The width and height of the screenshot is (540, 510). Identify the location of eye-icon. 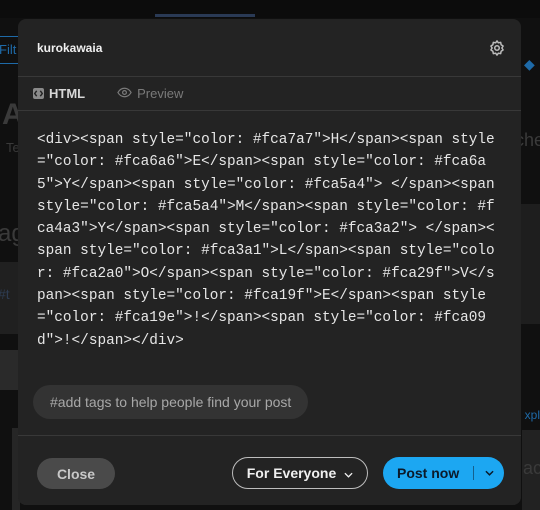
(124, 93).